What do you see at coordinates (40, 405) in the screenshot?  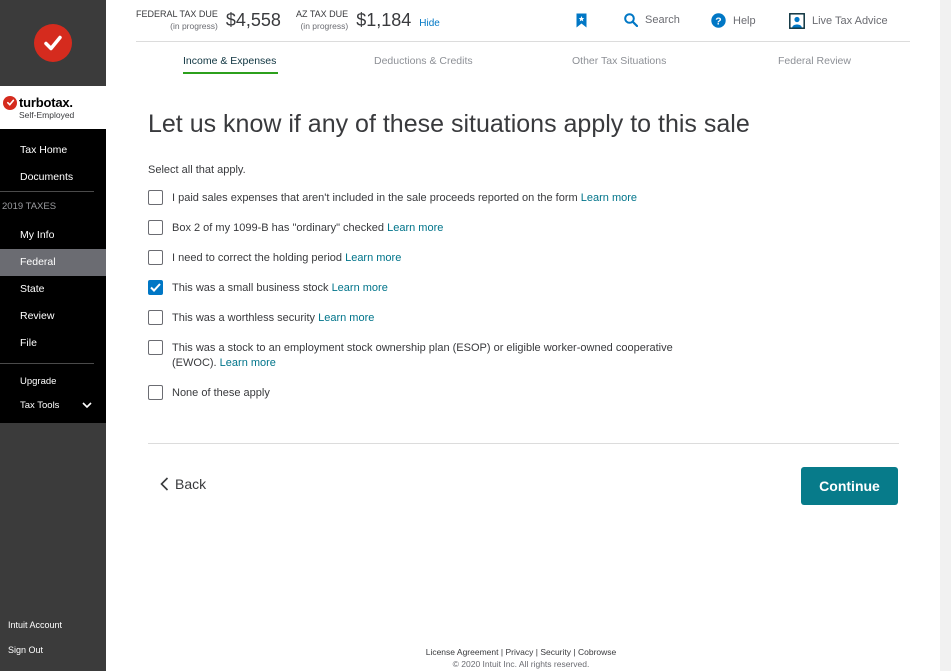 I see `tax-tools-label: Tax Tools` at bounding box center [40, 405].